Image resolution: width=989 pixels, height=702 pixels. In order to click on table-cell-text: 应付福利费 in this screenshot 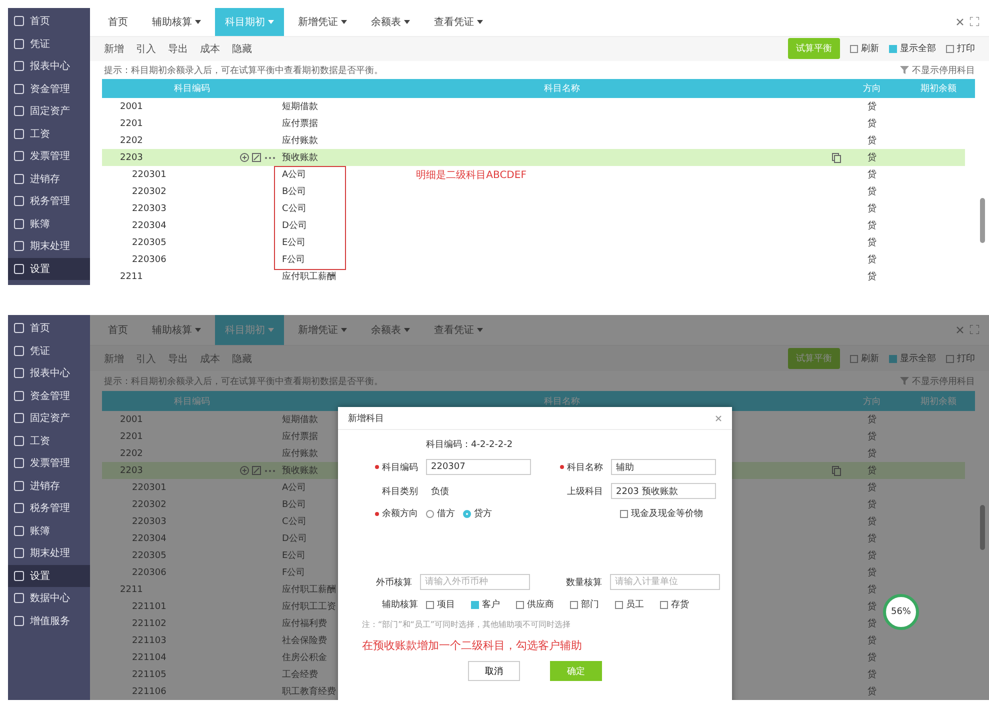, I will do `click(304, 624)`.